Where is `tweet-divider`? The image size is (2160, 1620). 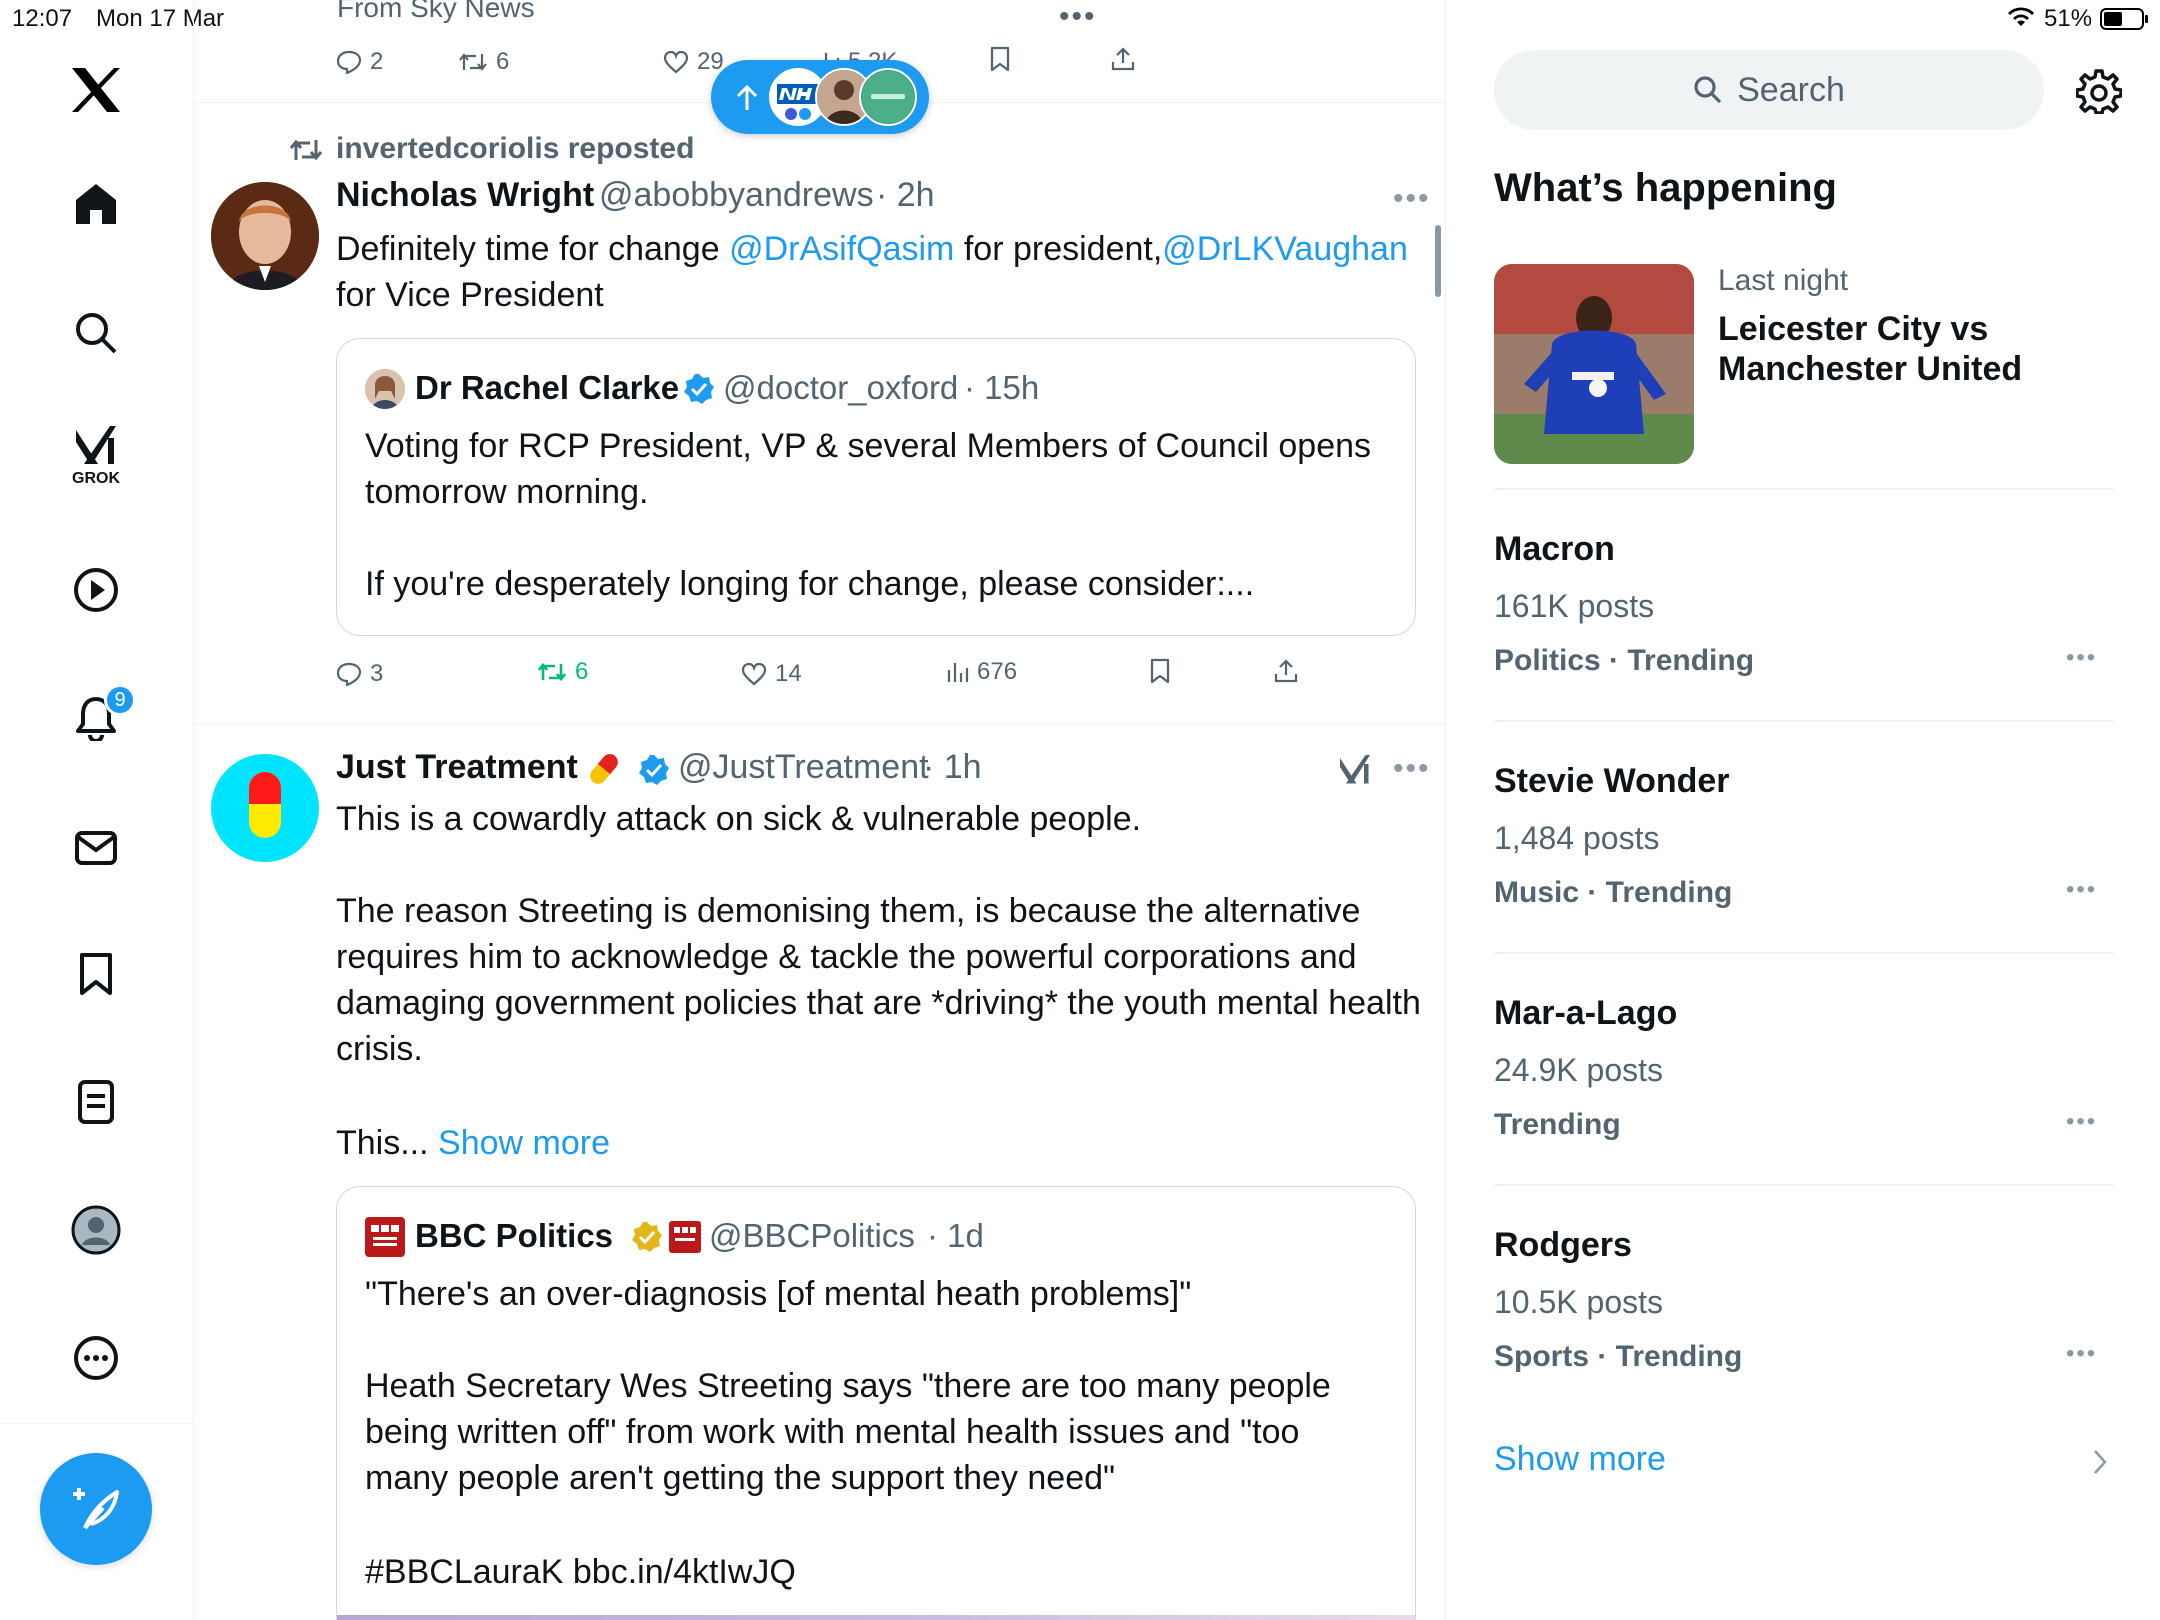
tweet-divider is located at coordinates (819, 724).